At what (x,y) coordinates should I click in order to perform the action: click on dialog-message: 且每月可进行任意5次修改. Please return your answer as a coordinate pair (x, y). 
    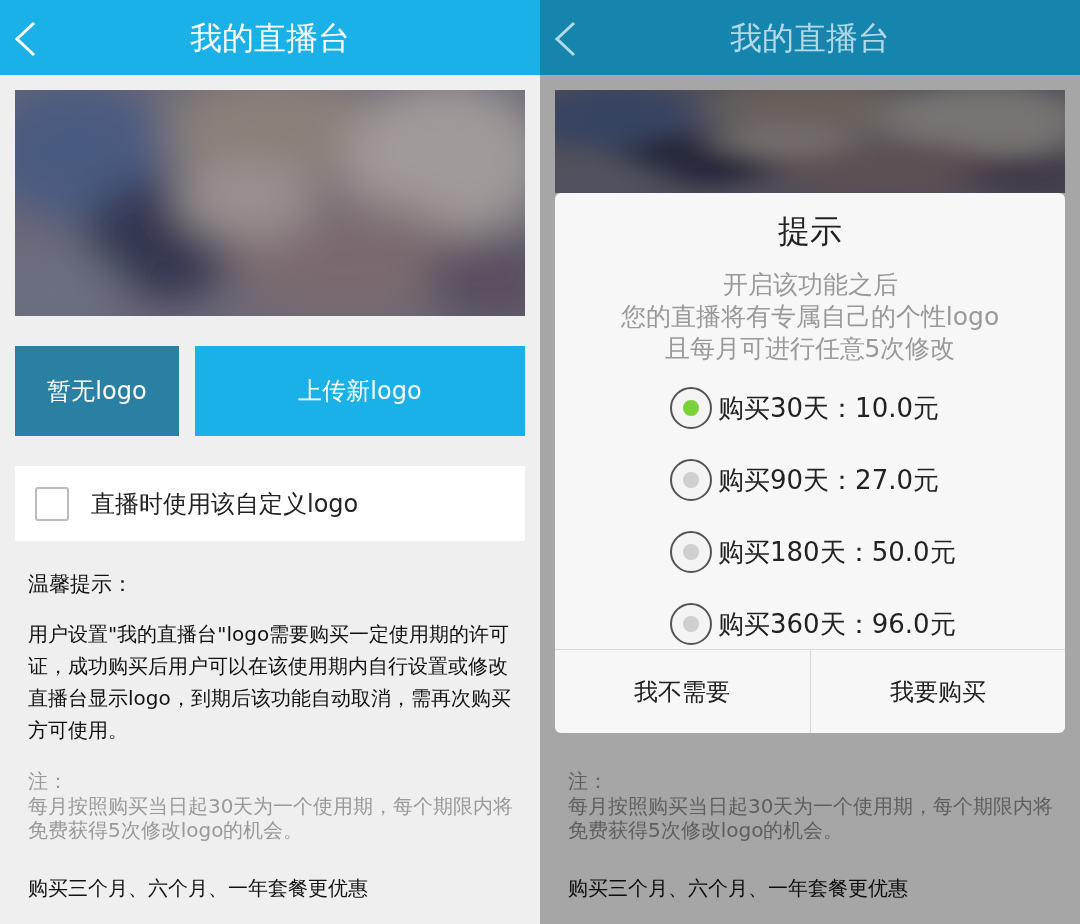
    Looking at the image, I should click on (810, 349).